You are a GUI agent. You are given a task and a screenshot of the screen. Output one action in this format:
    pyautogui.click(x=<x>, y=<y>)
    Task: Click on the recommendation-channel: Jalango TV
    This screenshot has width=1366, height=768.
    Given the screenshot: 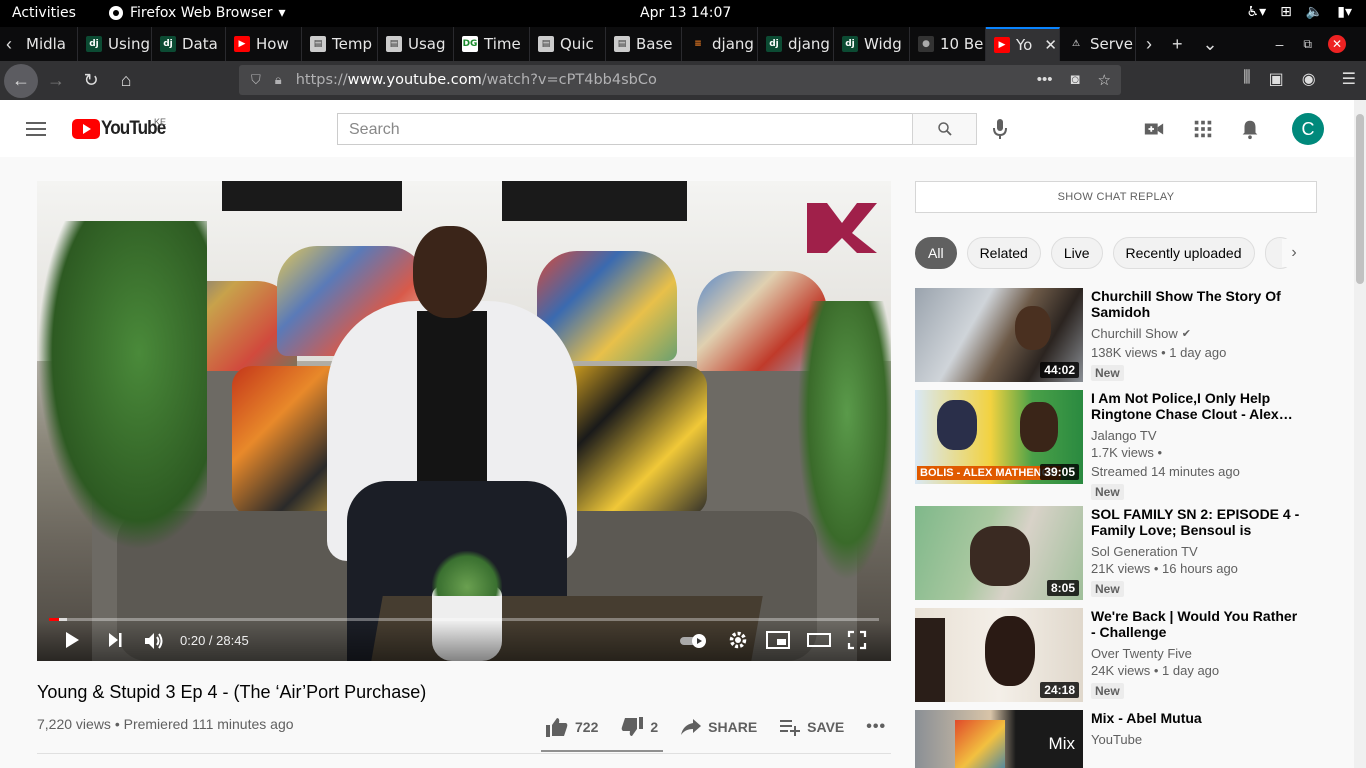 What is the action you would take?
    pyautogui.click(x=1196, y=435)
    